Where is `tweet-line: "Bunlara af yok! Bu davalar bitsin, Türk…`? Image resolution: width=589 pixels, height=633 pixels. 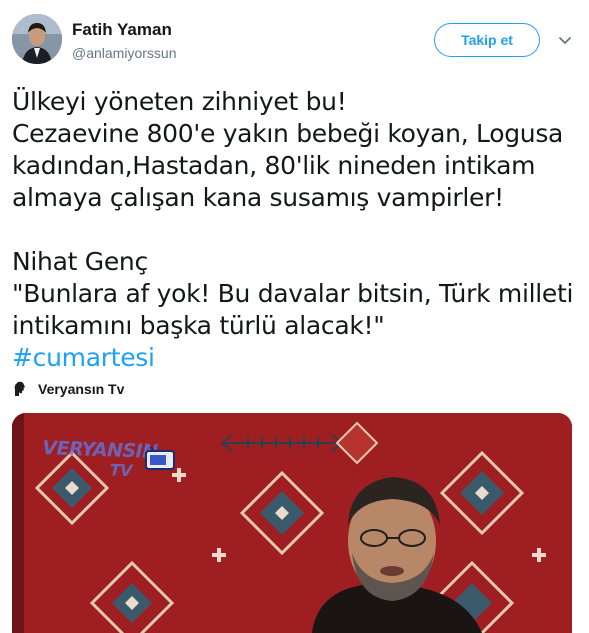
tweet-line: "Bunlara af yok! Bu davalar bitsin, Türk… is located at coordinates (293, 293).